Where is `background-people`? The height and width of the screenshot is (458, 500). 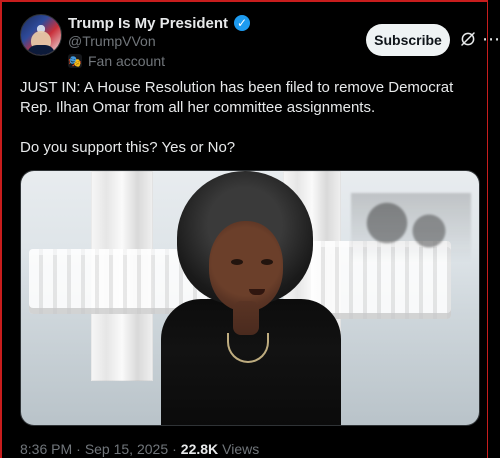 background-people is located at coordinates (411, 243).